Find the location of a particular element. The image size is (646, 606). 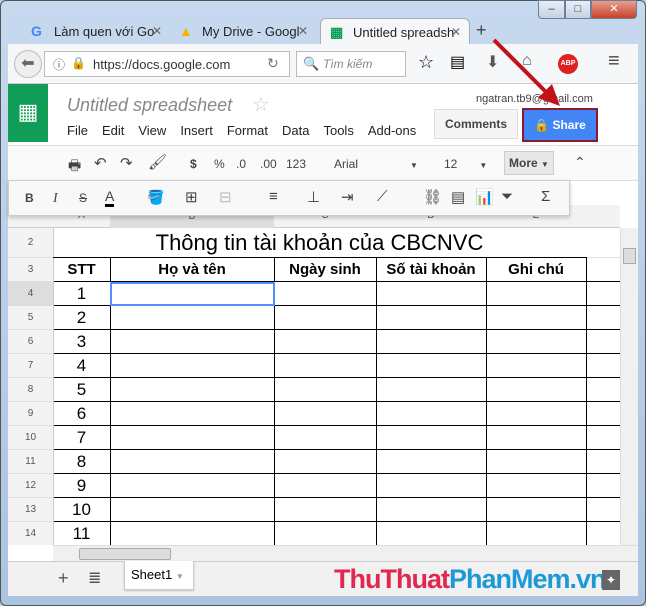

row-header: 3 is located at coordinates (30, 270).